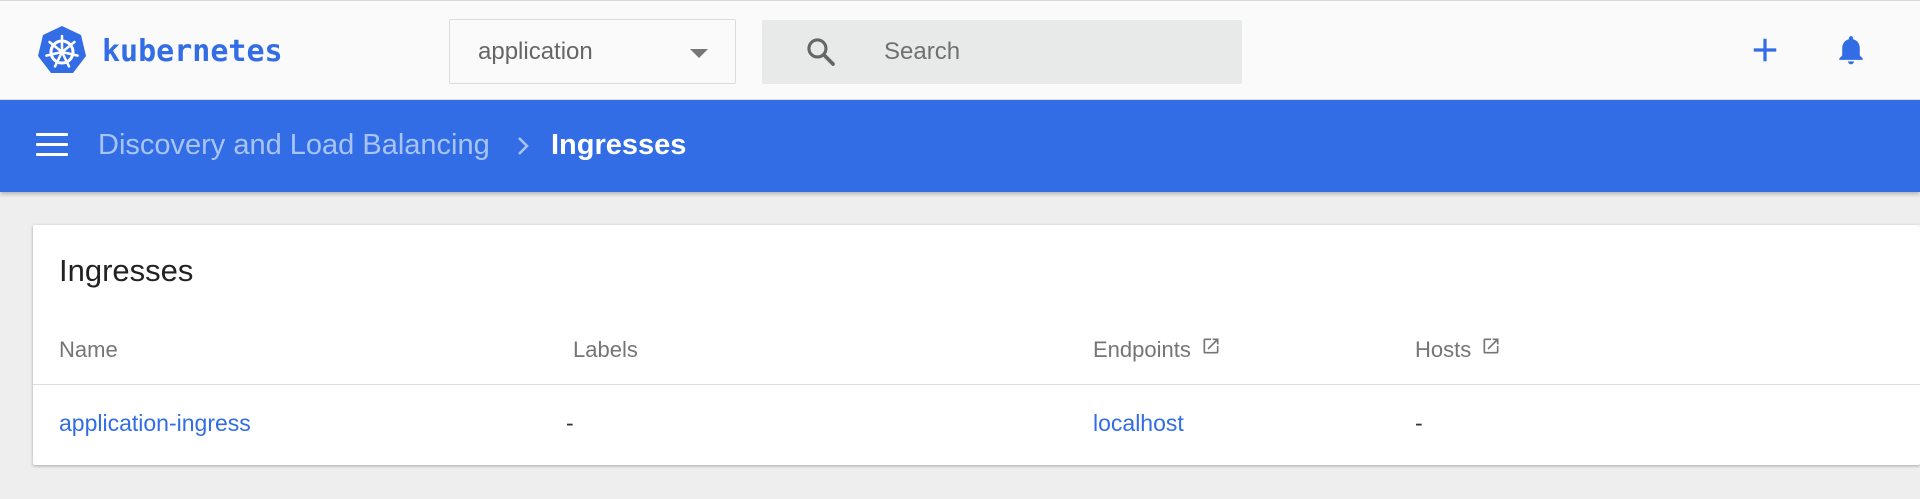 Image resolution: width=1920 pixels, height=499 pixels. I want to click on create-button, so click(1765, 50).